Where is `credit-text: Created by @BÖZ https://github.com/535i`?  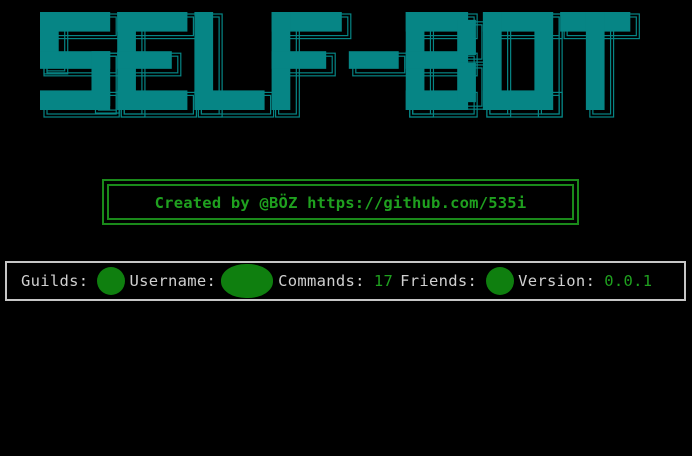
credit-text: Created by @BÖZ https://github.com/535i is located at coordinates (340, 203).